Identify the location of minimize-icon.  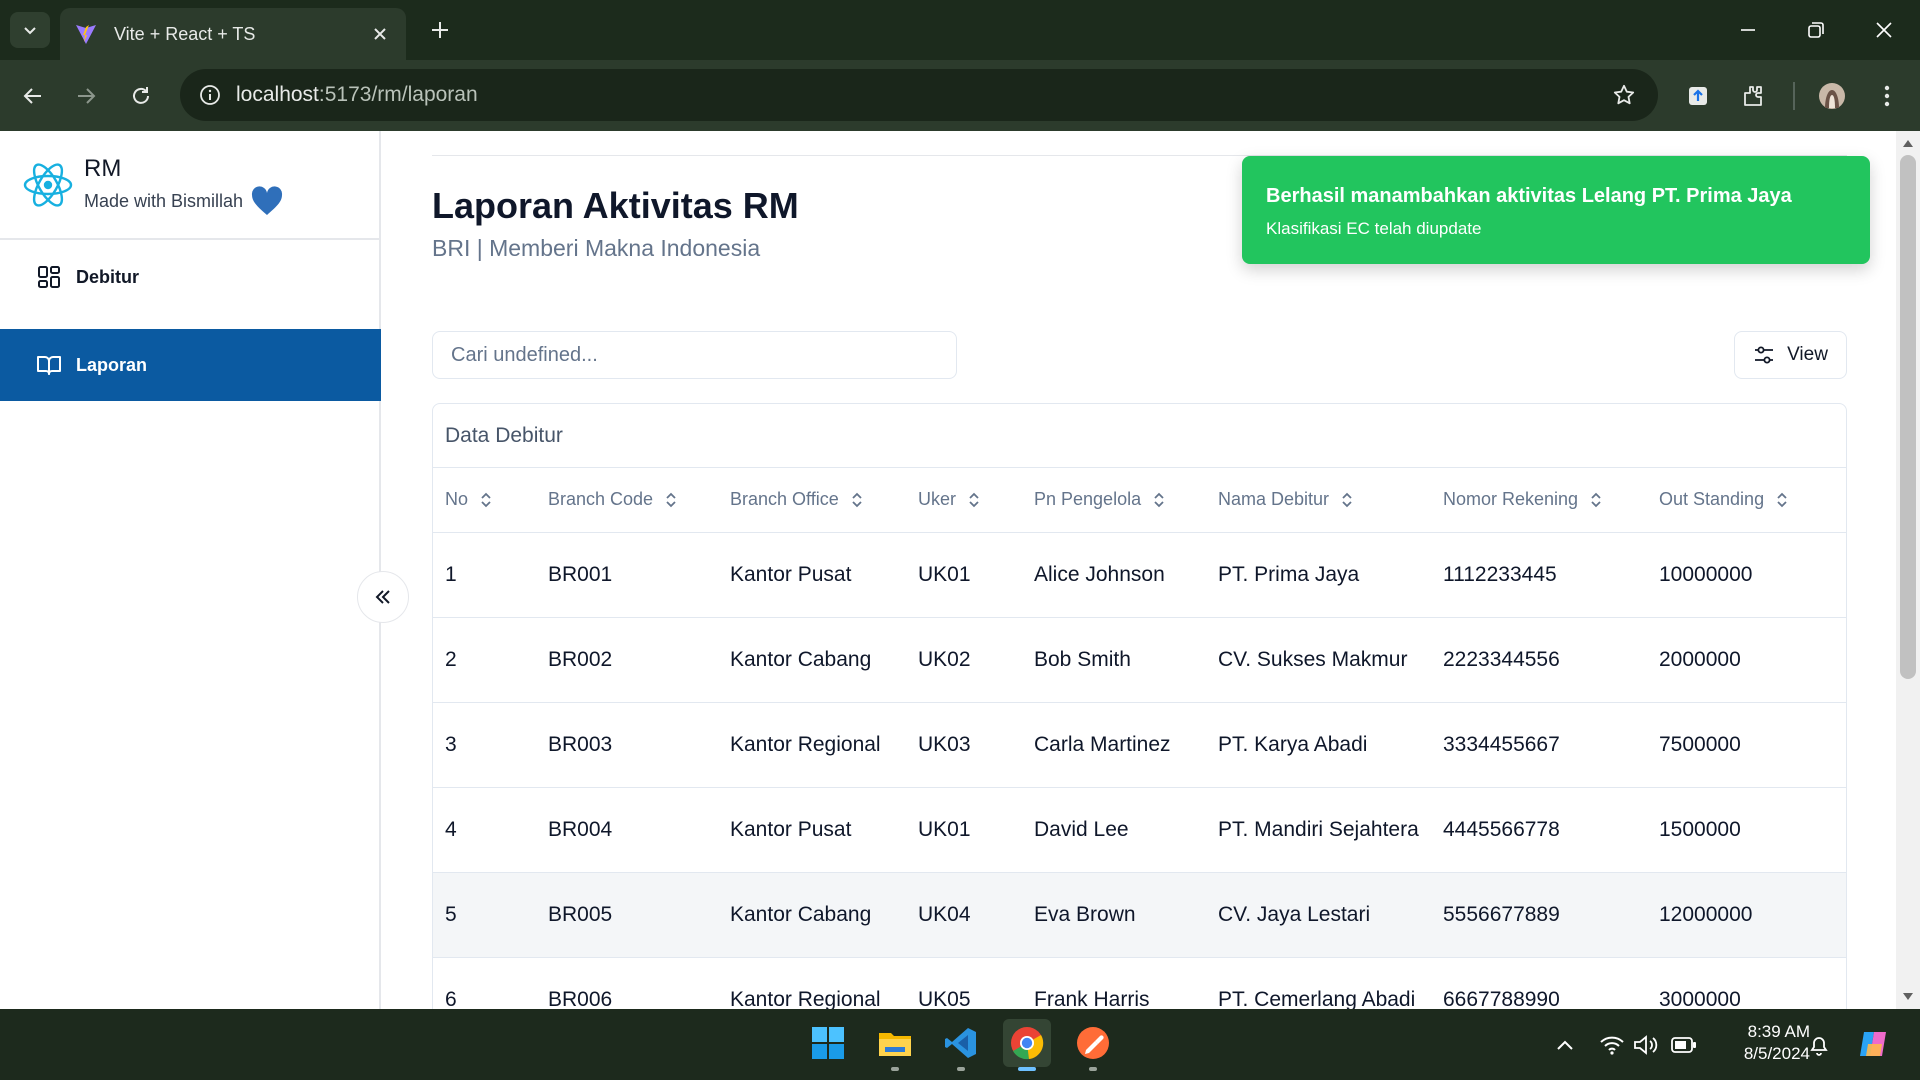
(1748, 30).